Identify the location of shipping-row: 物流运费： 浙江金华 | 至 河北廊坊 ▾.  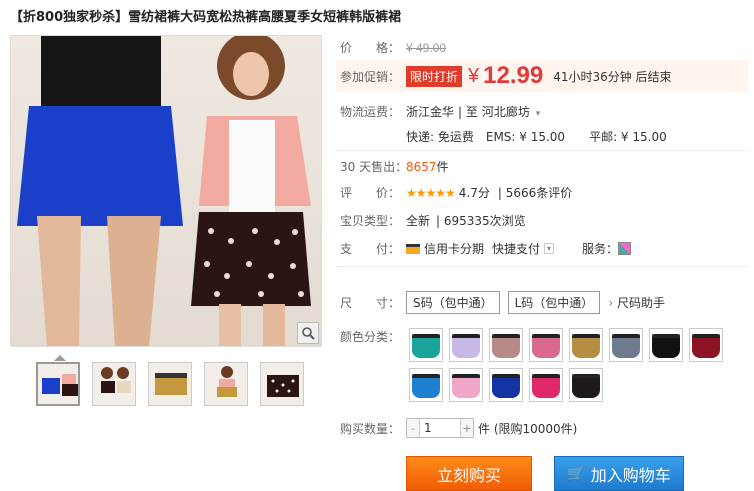
(440, 111).